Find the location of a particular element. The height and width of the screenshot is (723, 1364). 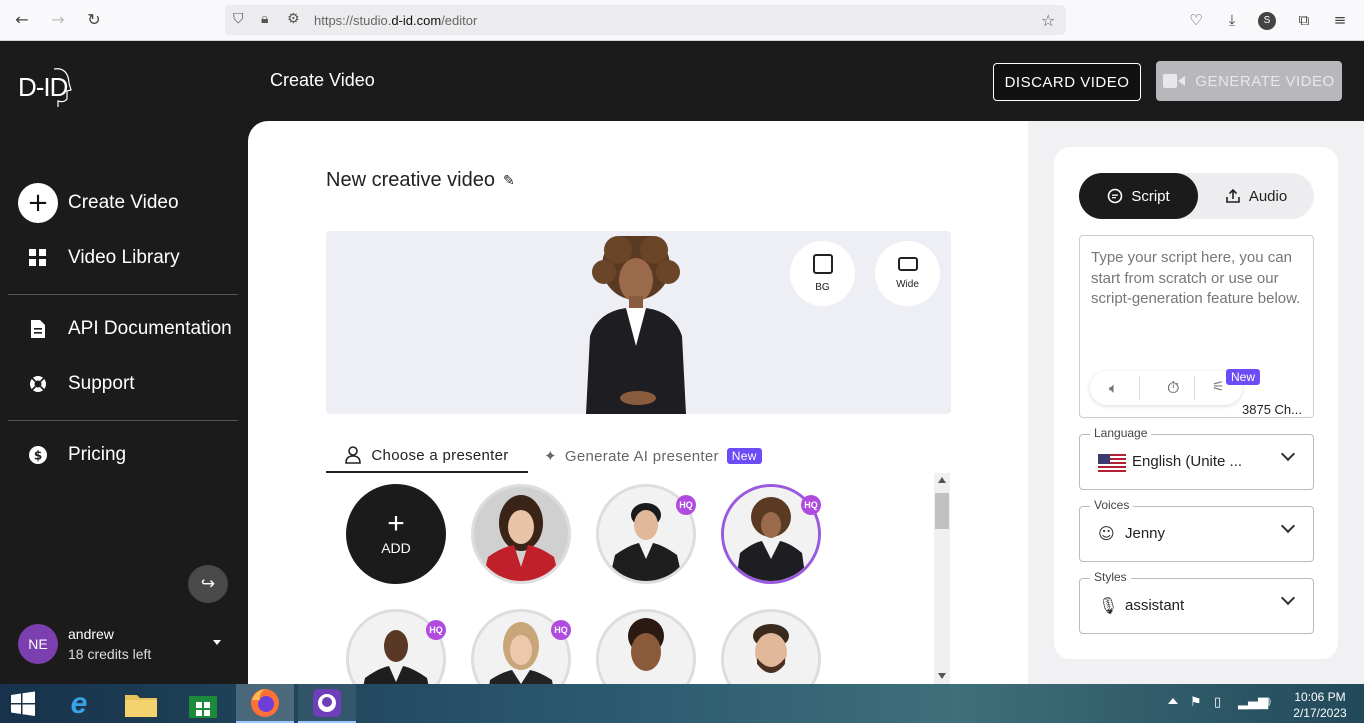

address-bar: ⛉ 🔒︎ ⚙ https://studio.d-id.com/editor ☆ is located at coordinates (645, 20).